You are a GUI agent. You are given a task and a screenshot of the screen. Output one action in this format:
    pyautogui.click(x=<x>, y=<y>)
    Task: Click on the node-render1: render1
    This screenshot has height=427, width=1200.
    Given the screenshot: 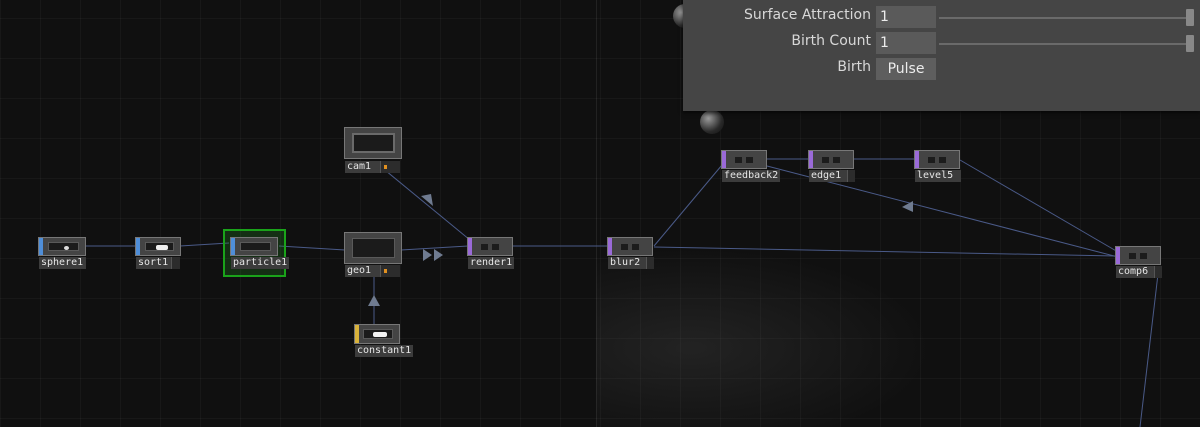 What is the action you would take?
    pyautogui.click(x=491, y=253)
    